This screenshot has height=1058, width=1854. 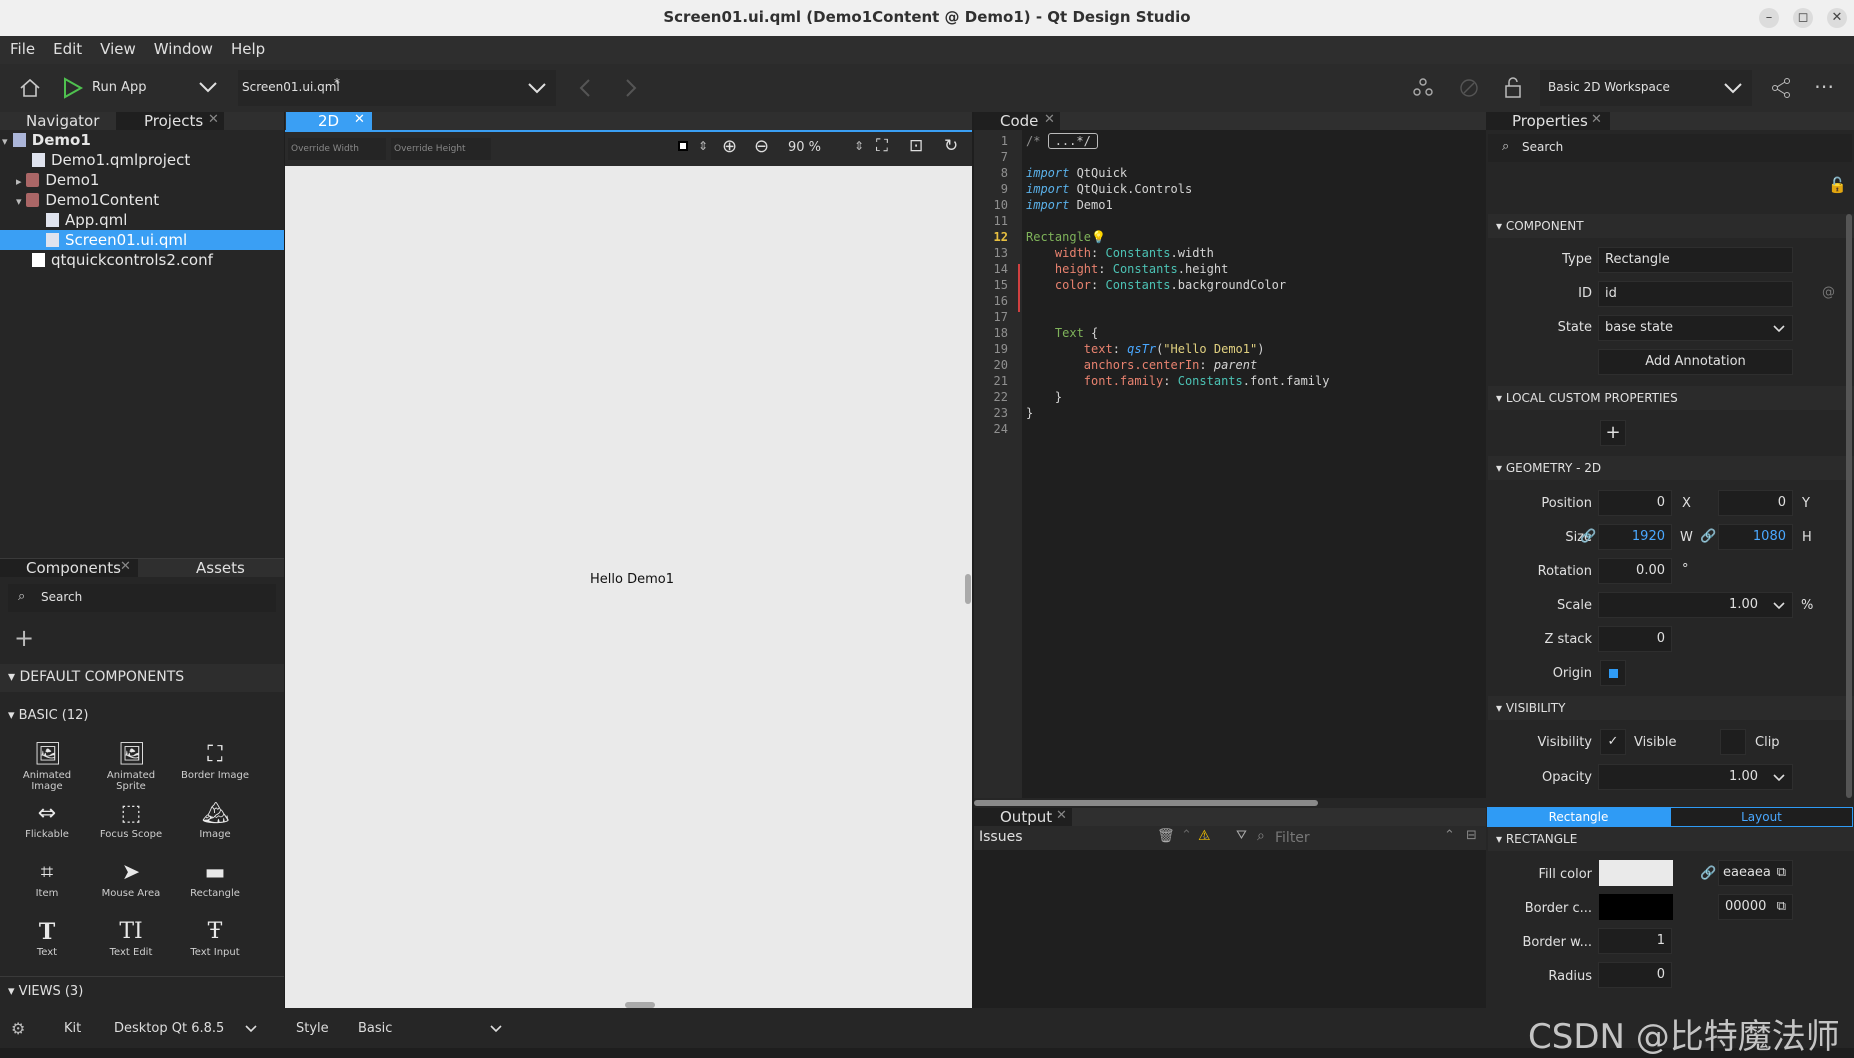 What do you see at coordinates (631, 88) in the screenshot?
I see `forward-icon` at bounding box center [631, 88].